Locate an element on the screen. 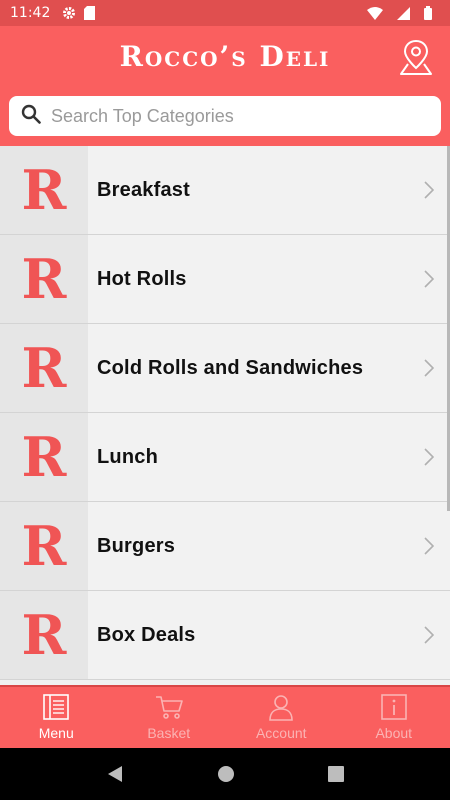 The height and width of the screenshot is (800, 450). tab-account: Account is located at coordinates (281, 717).